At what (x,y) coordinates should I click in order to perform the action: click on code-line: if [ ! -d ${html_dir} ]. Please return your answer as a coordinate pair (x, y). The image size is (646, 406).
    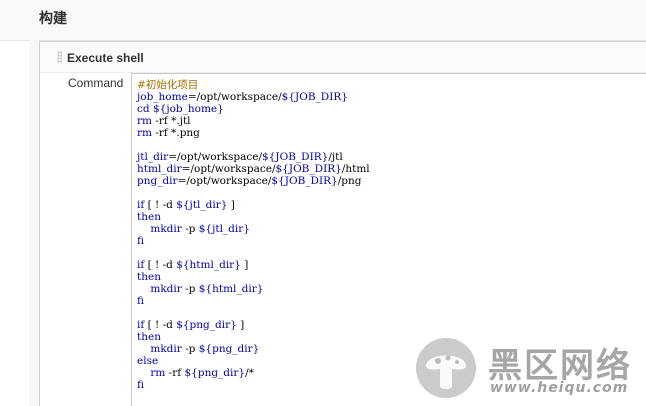
    Looking at the image, I should click on (193, 265).